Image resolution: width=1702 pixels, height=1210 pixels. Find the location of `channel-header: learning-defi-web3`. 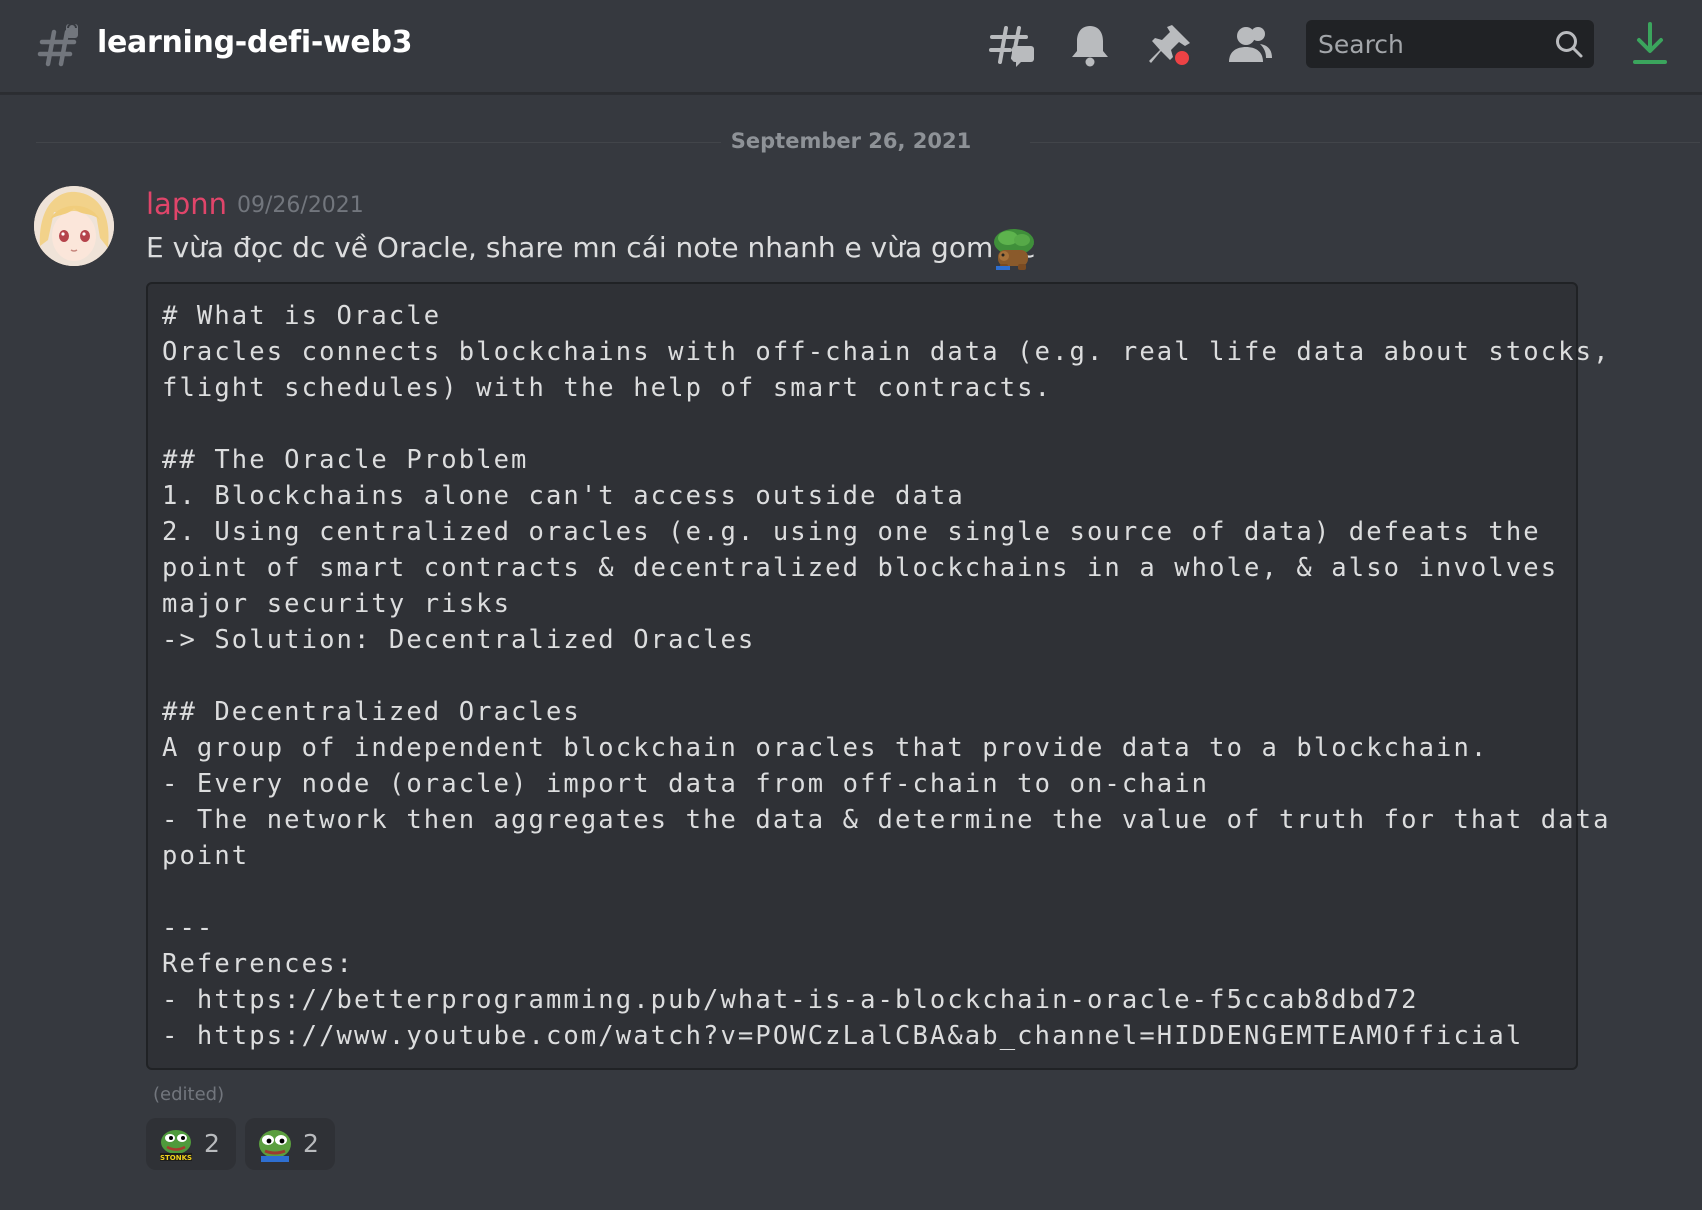

channel-header: learning-defi-web3 is located at coordinates (851, 47).